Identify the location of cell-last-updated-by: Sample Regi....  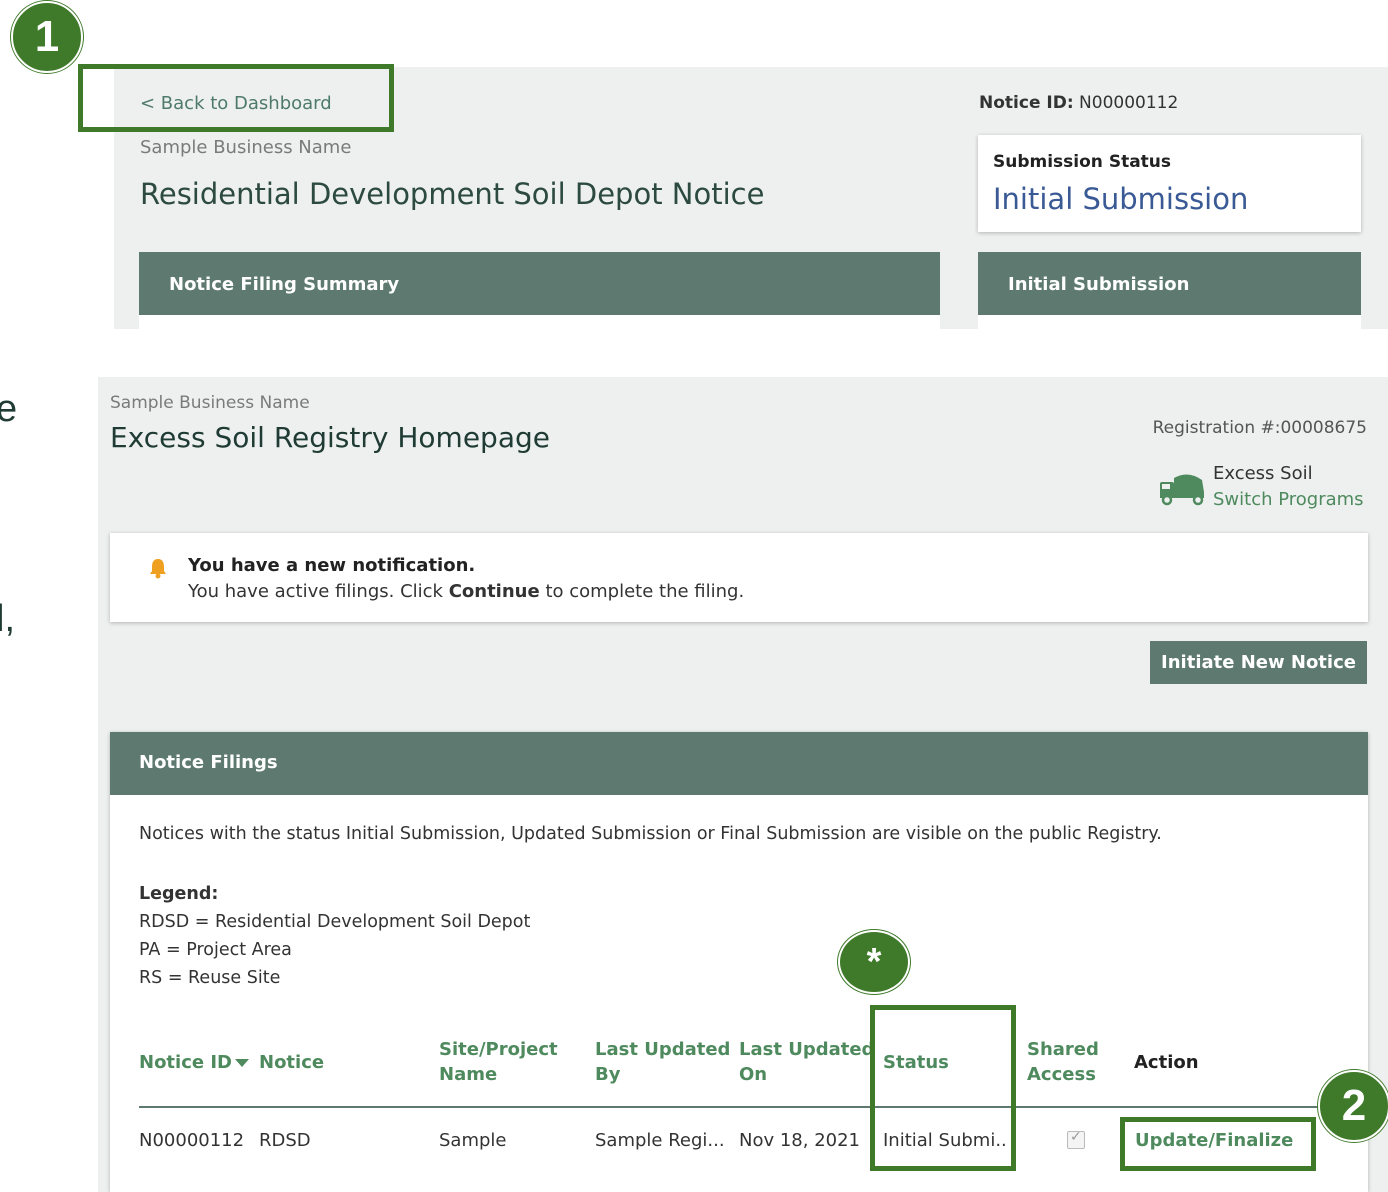
(660, 1140).